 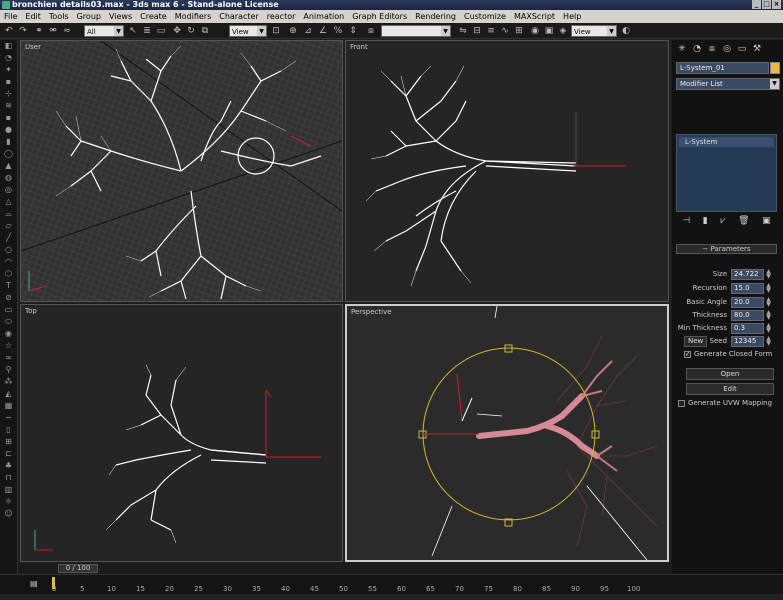 I want to click on tool-stairs-icon: ⊏, so click(x=8, y=454).